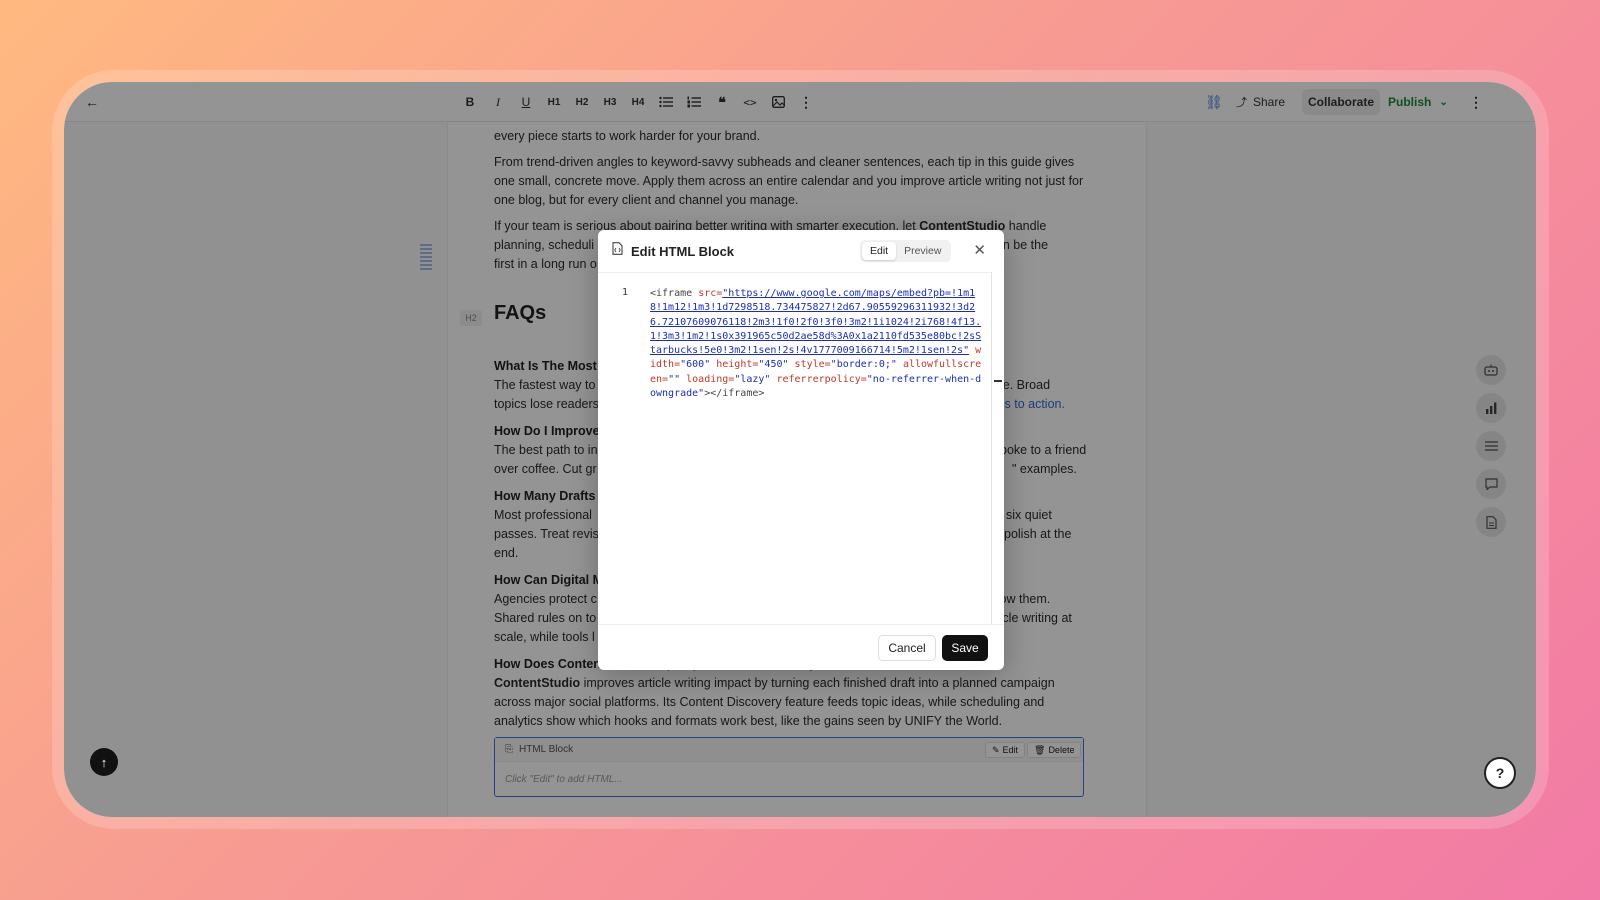 This screenshot has width=1600, height=900. I want to click on save-button: Save, so click(965, 648).